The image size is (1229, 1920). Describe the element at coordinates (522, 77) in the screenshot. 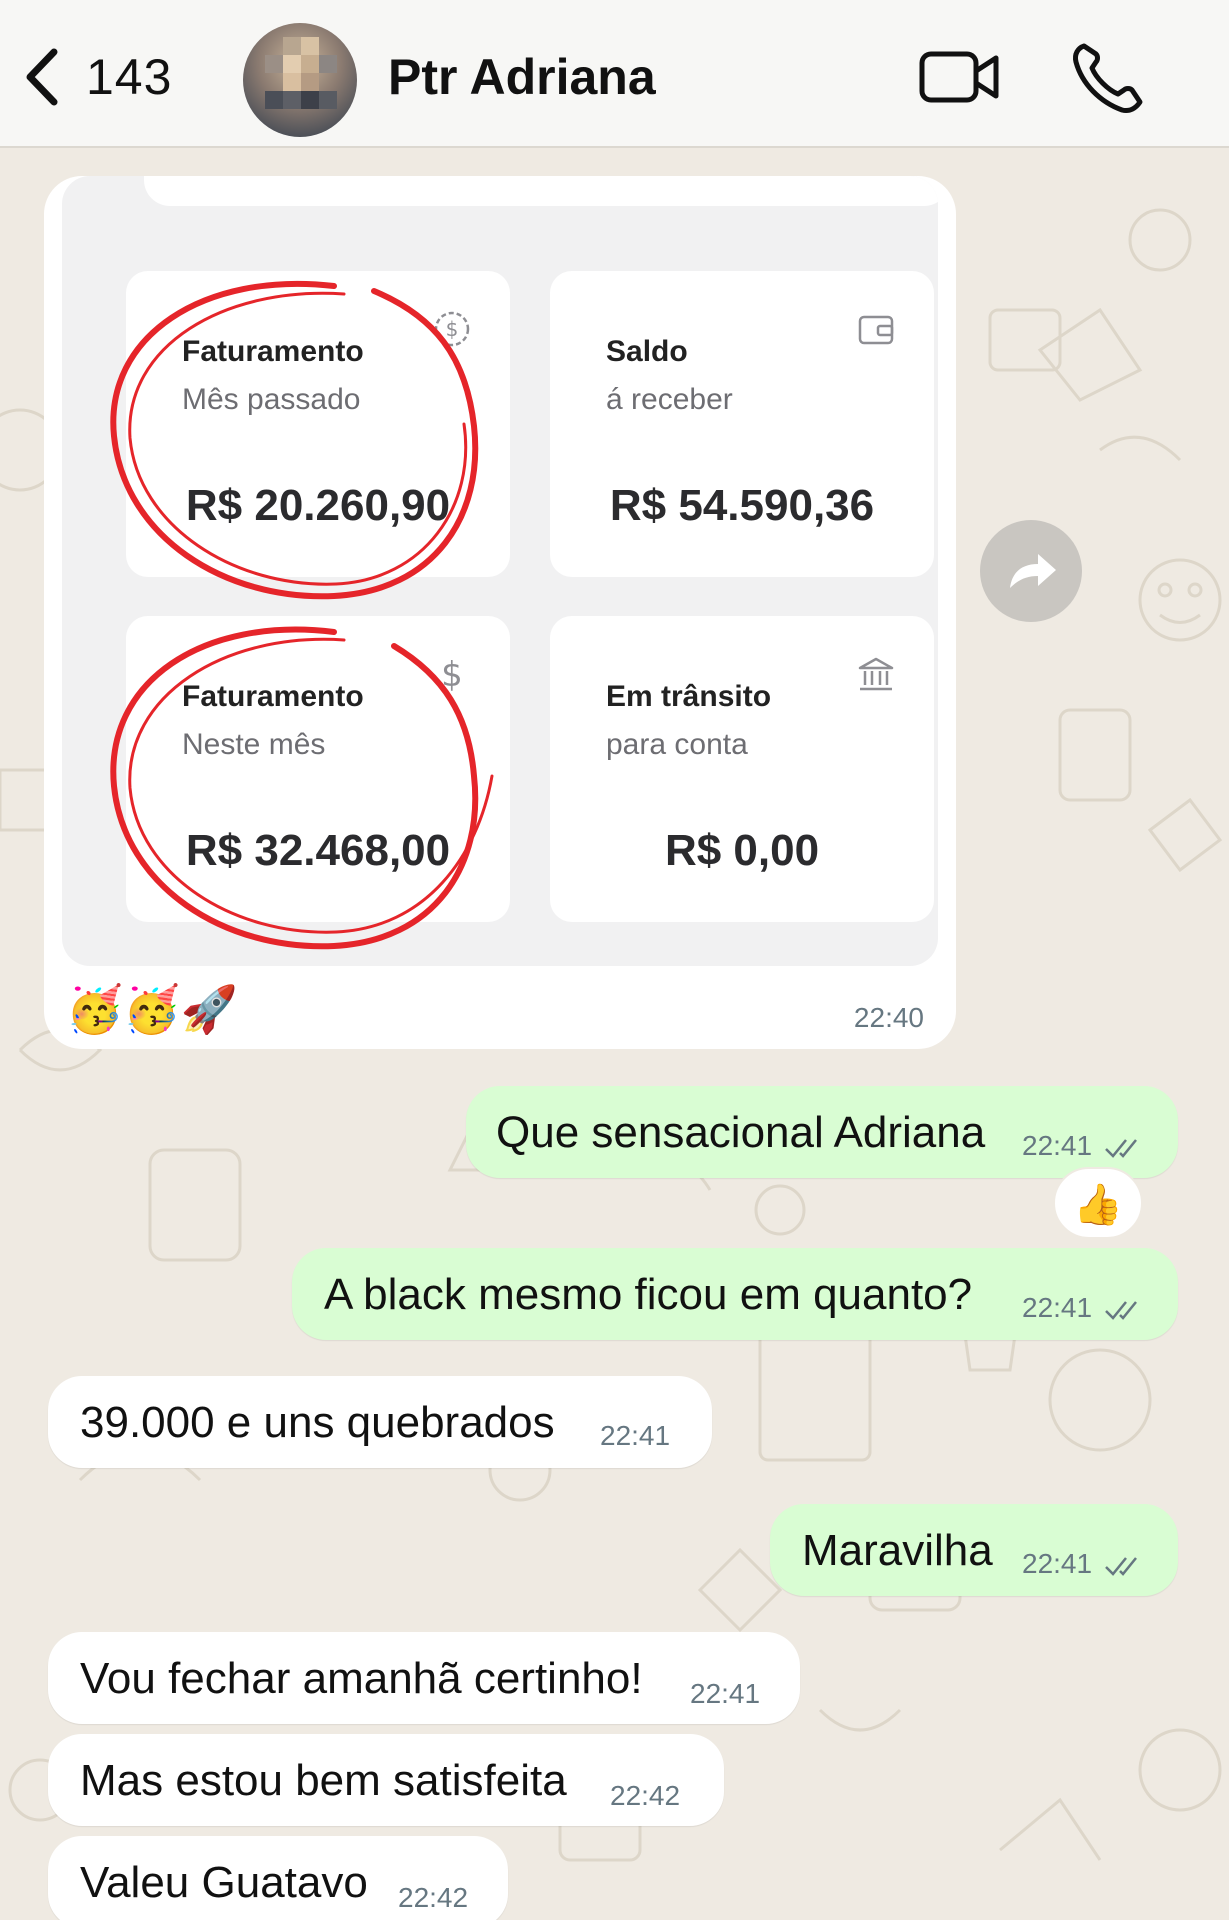

I see `contact-name: Ptr Adriana` at that location.